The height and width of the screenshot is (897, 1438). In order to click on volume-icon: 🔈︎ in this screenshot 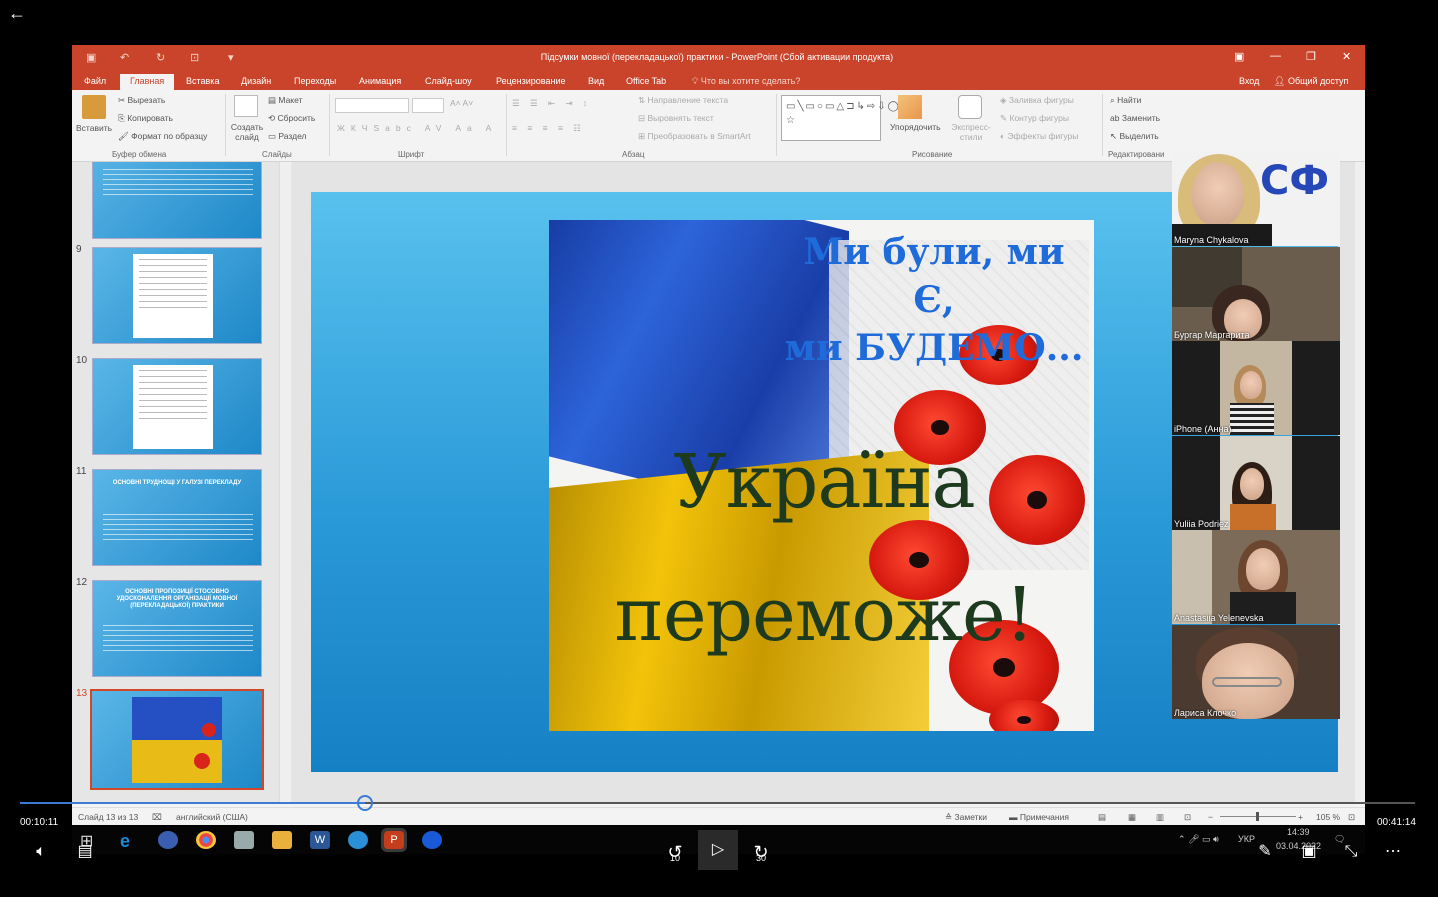, I will do `click(41, 852)`.